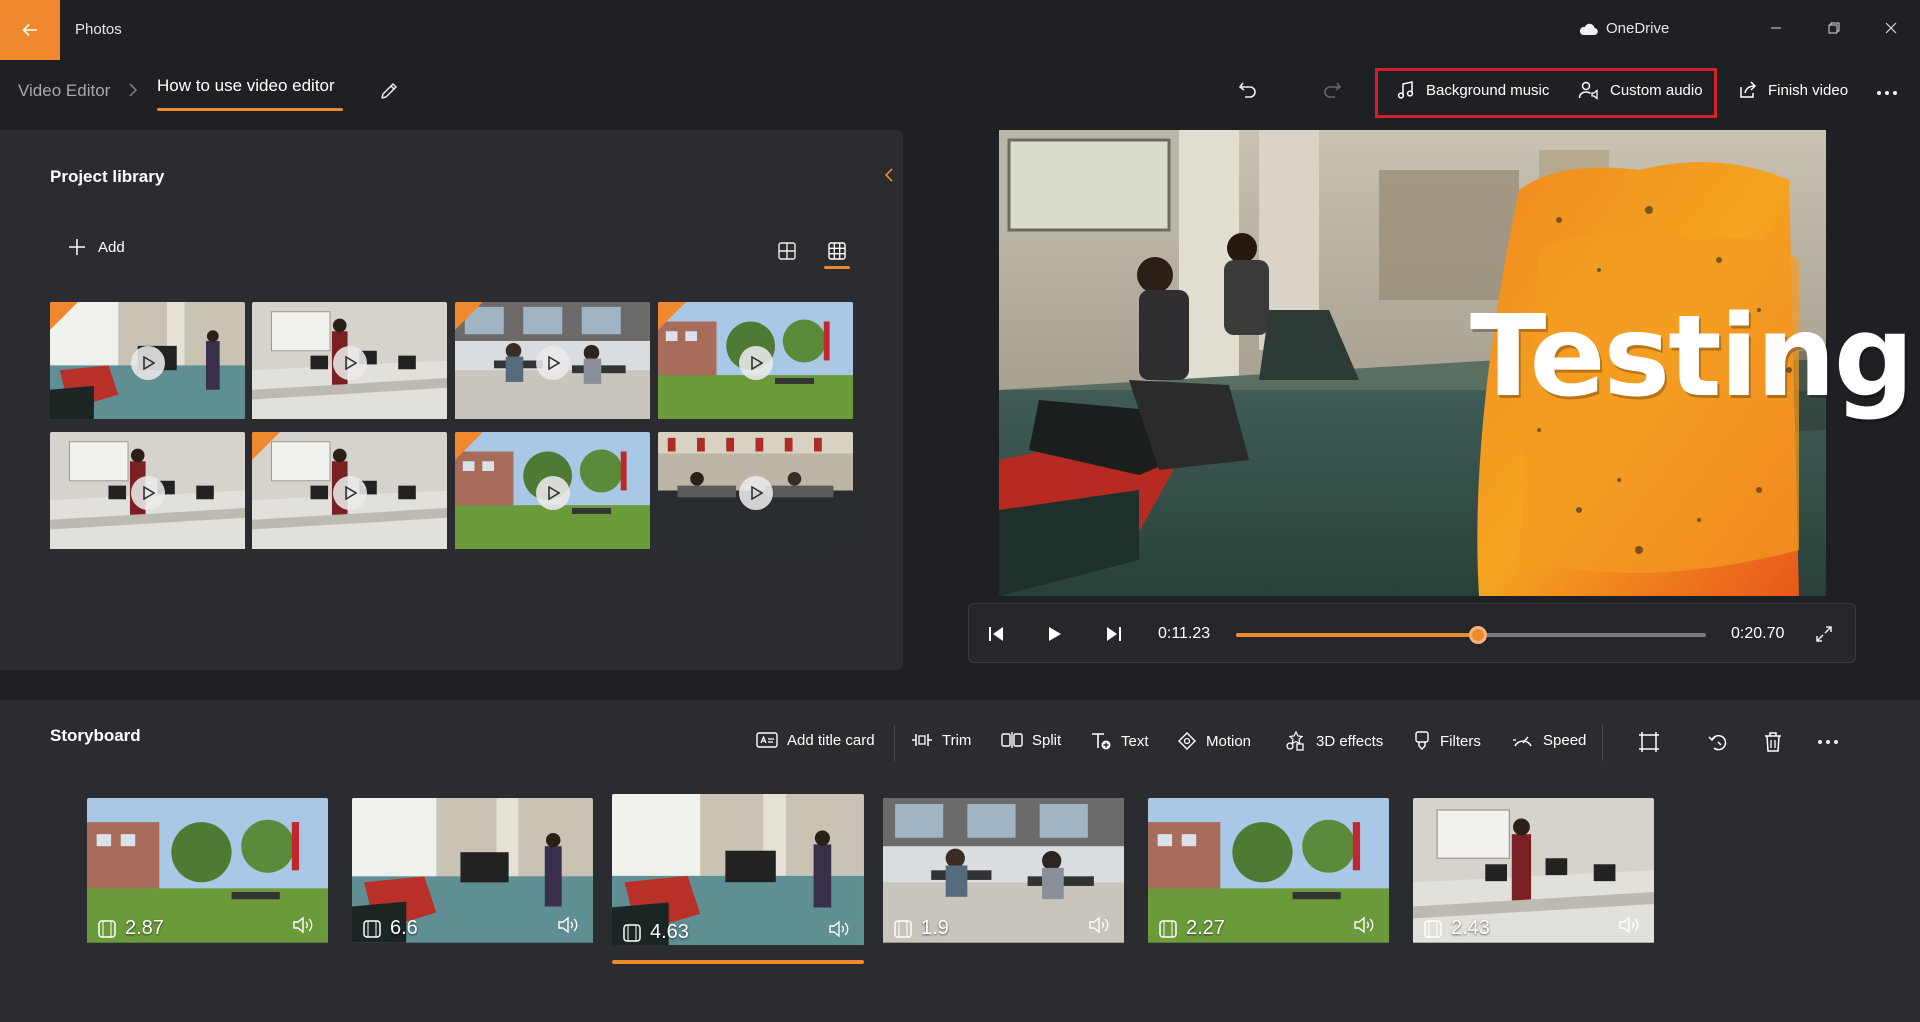 This screenshot has height=1022, width=1920. I want to click on previous-frame-button, so click(996, 634).